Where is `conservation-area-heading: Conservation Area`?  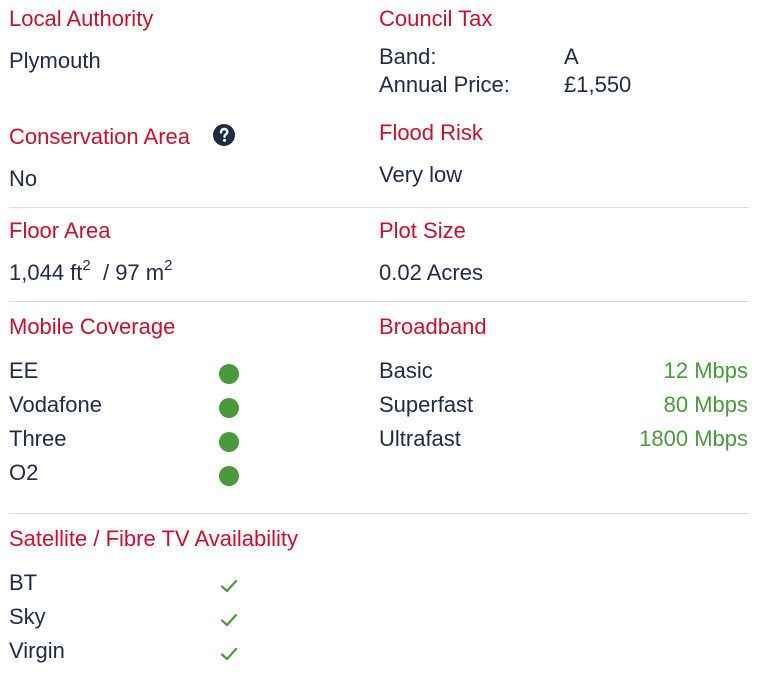
conservation-area-heading: Conservation Area is located at coordinates (99, 136).